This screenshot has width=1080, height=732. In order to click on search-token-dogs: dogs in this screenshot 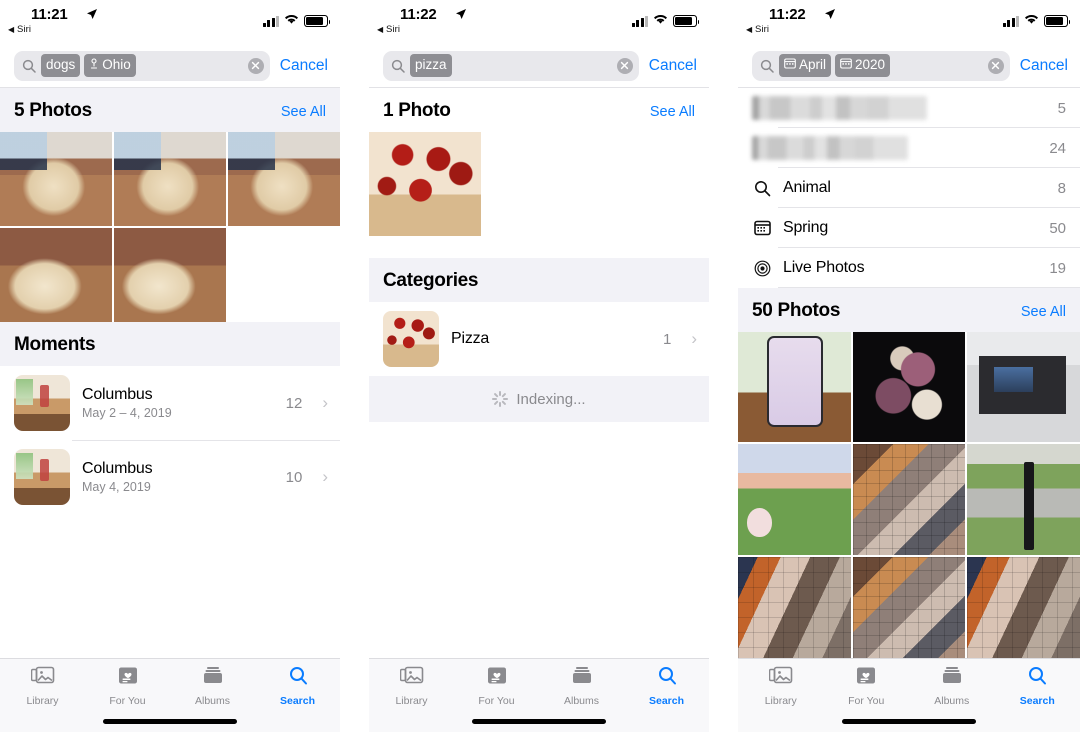, I will do `click(61, 65)`.